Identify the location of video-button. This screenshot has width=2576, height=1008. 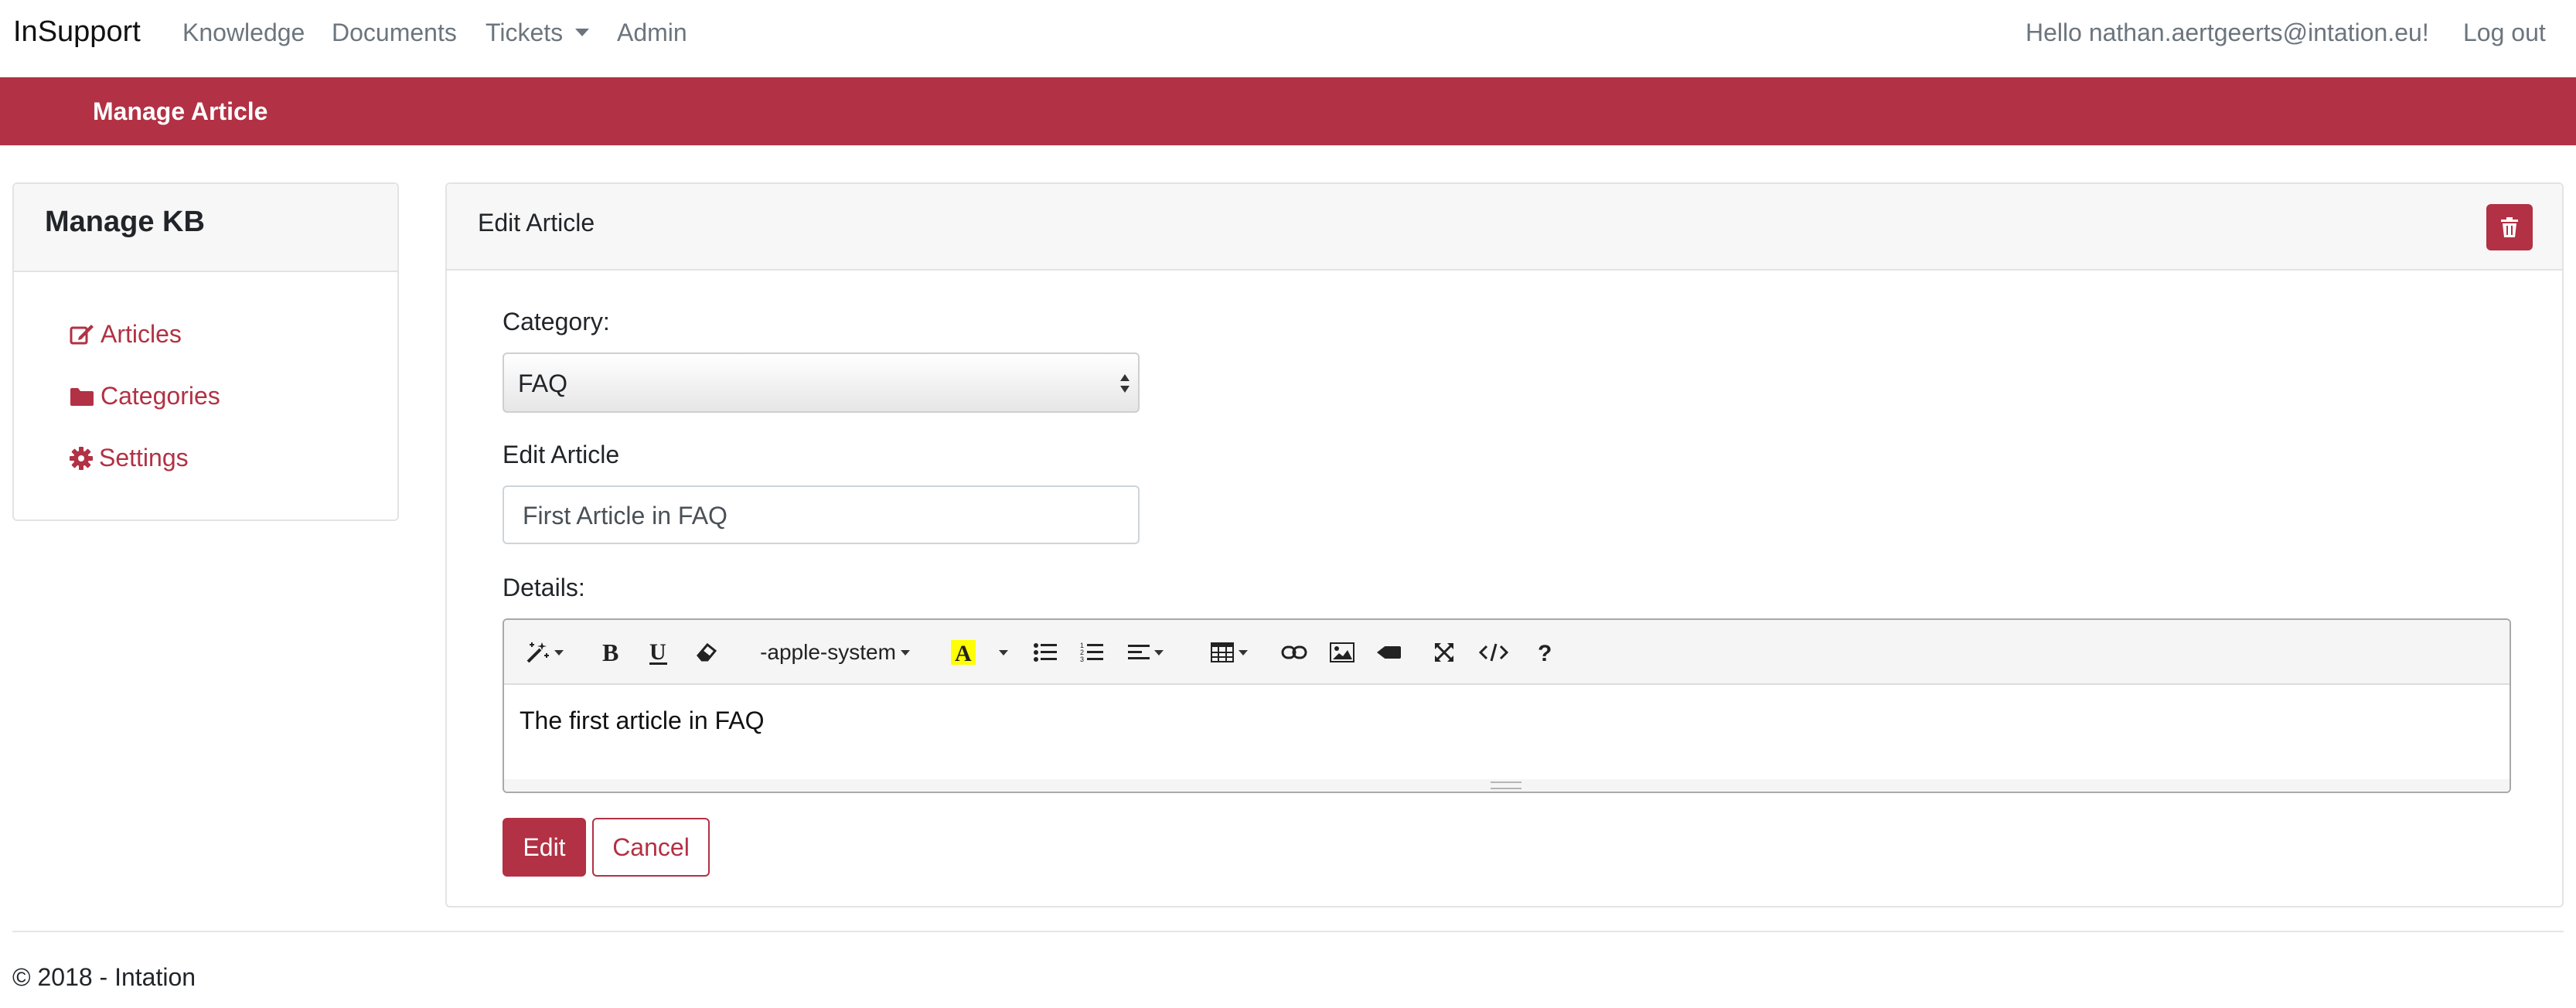
(1388, 652).